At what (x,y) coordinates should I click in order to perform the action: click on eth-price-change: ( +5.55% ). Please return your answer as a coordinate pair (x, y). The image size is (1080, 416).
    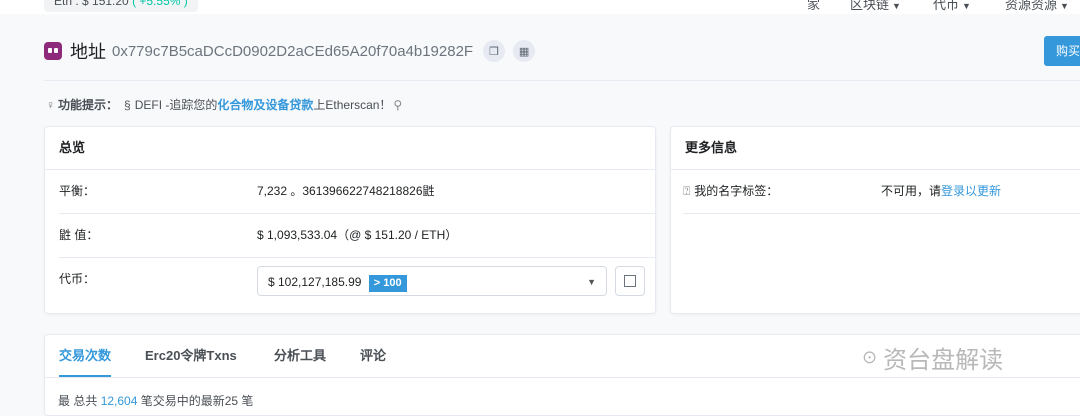
    Looking at the image, I should click on (160, 4).